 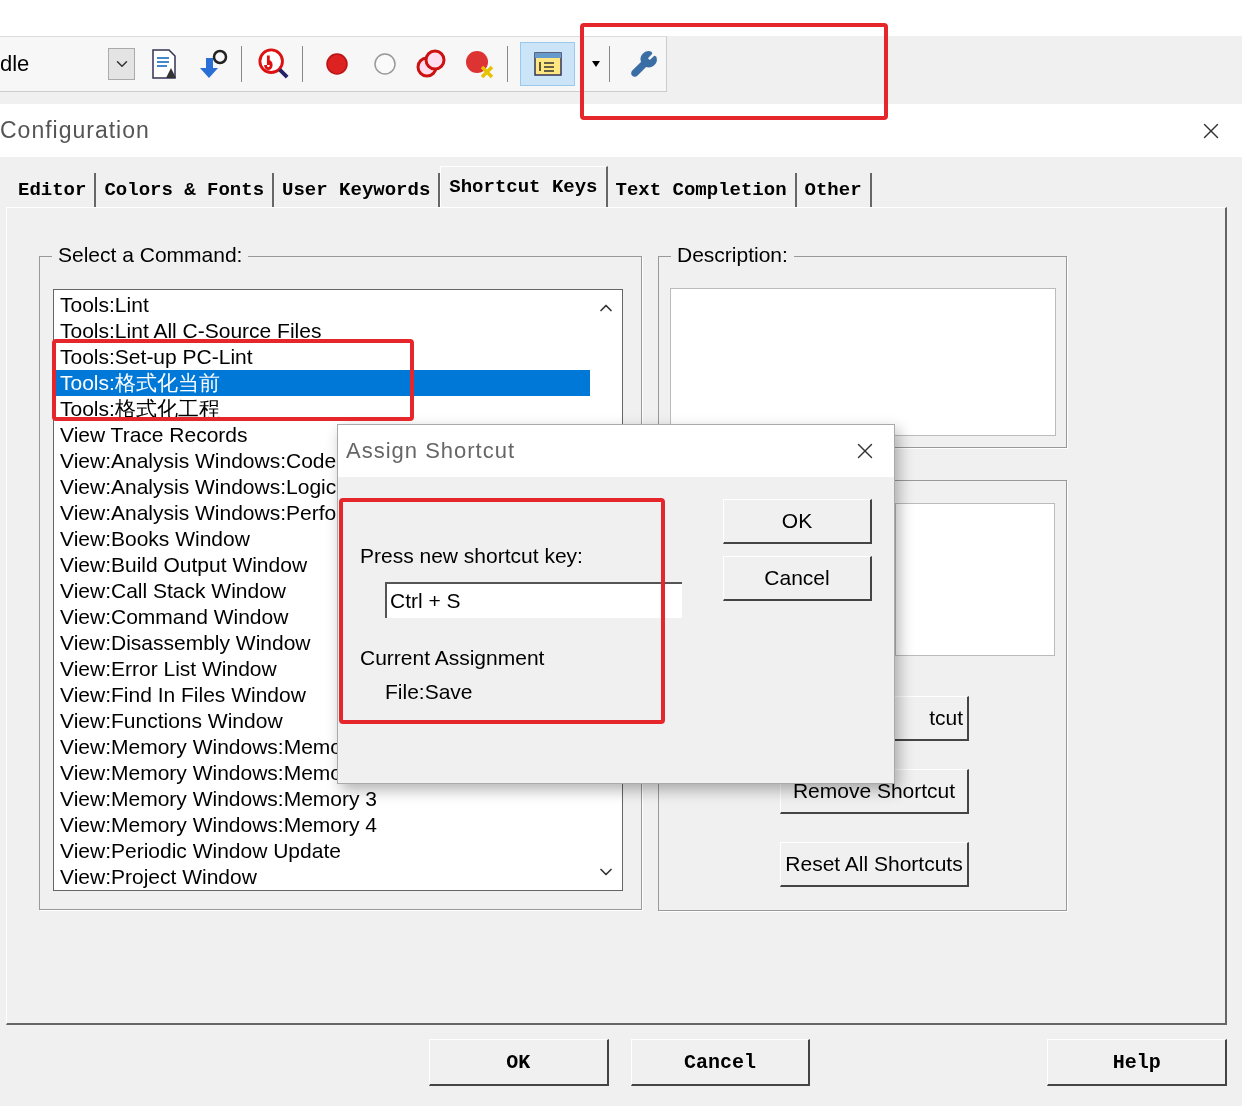 I want to click on assignment-label: Current Assignment, so click(x=453, y=658).